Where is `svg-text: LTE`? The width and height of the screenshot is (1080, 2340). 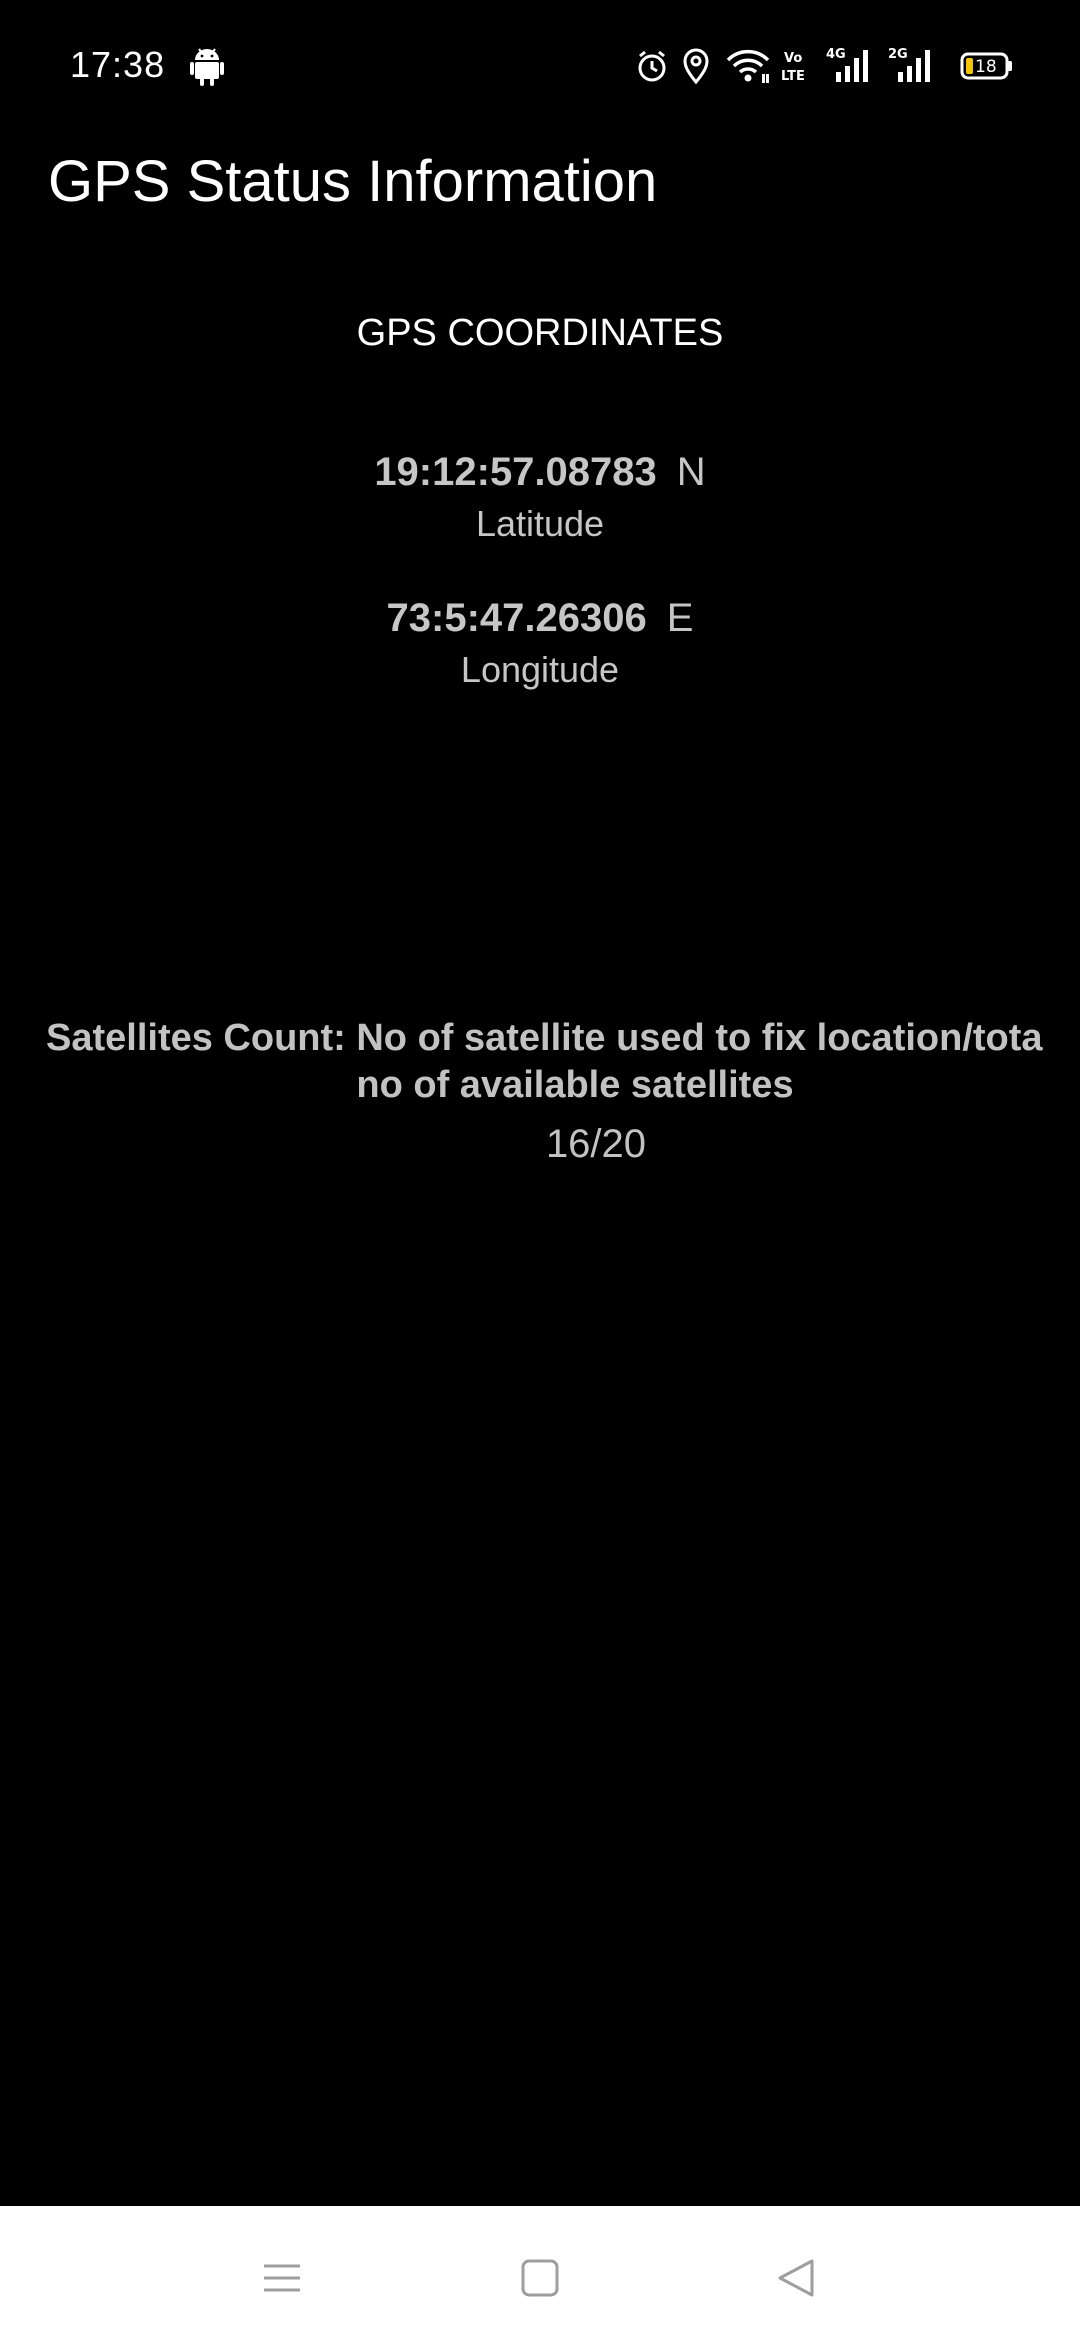
svg-text: LTE is located at coordinates (793, 76).